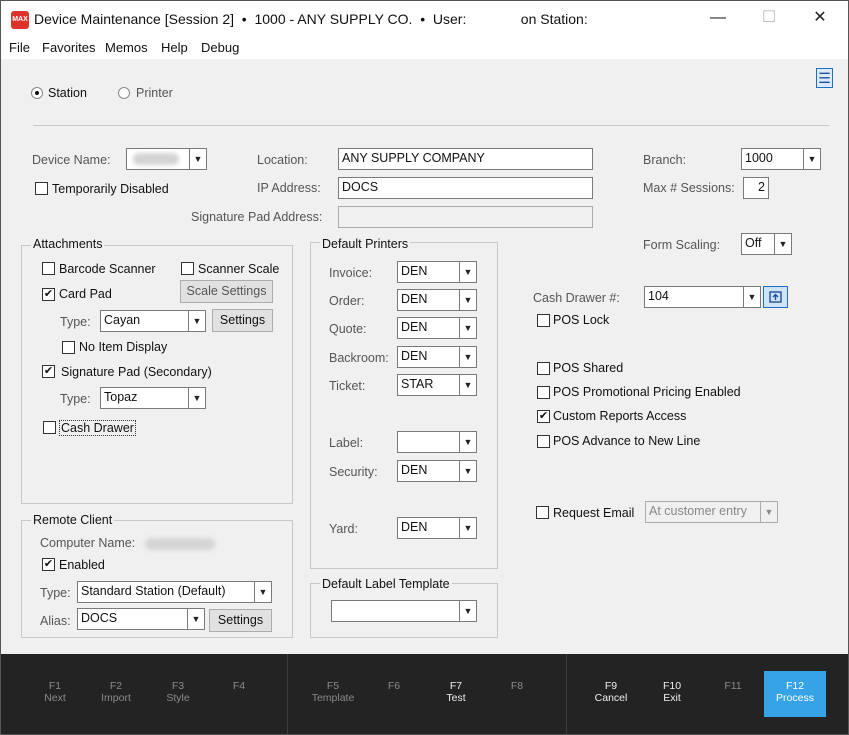 This screenshot has width=849, height=735. Describe the element at coordinates (41, 188) in the screenshot. I see `temporarily-disabled-checkbox` at that location.